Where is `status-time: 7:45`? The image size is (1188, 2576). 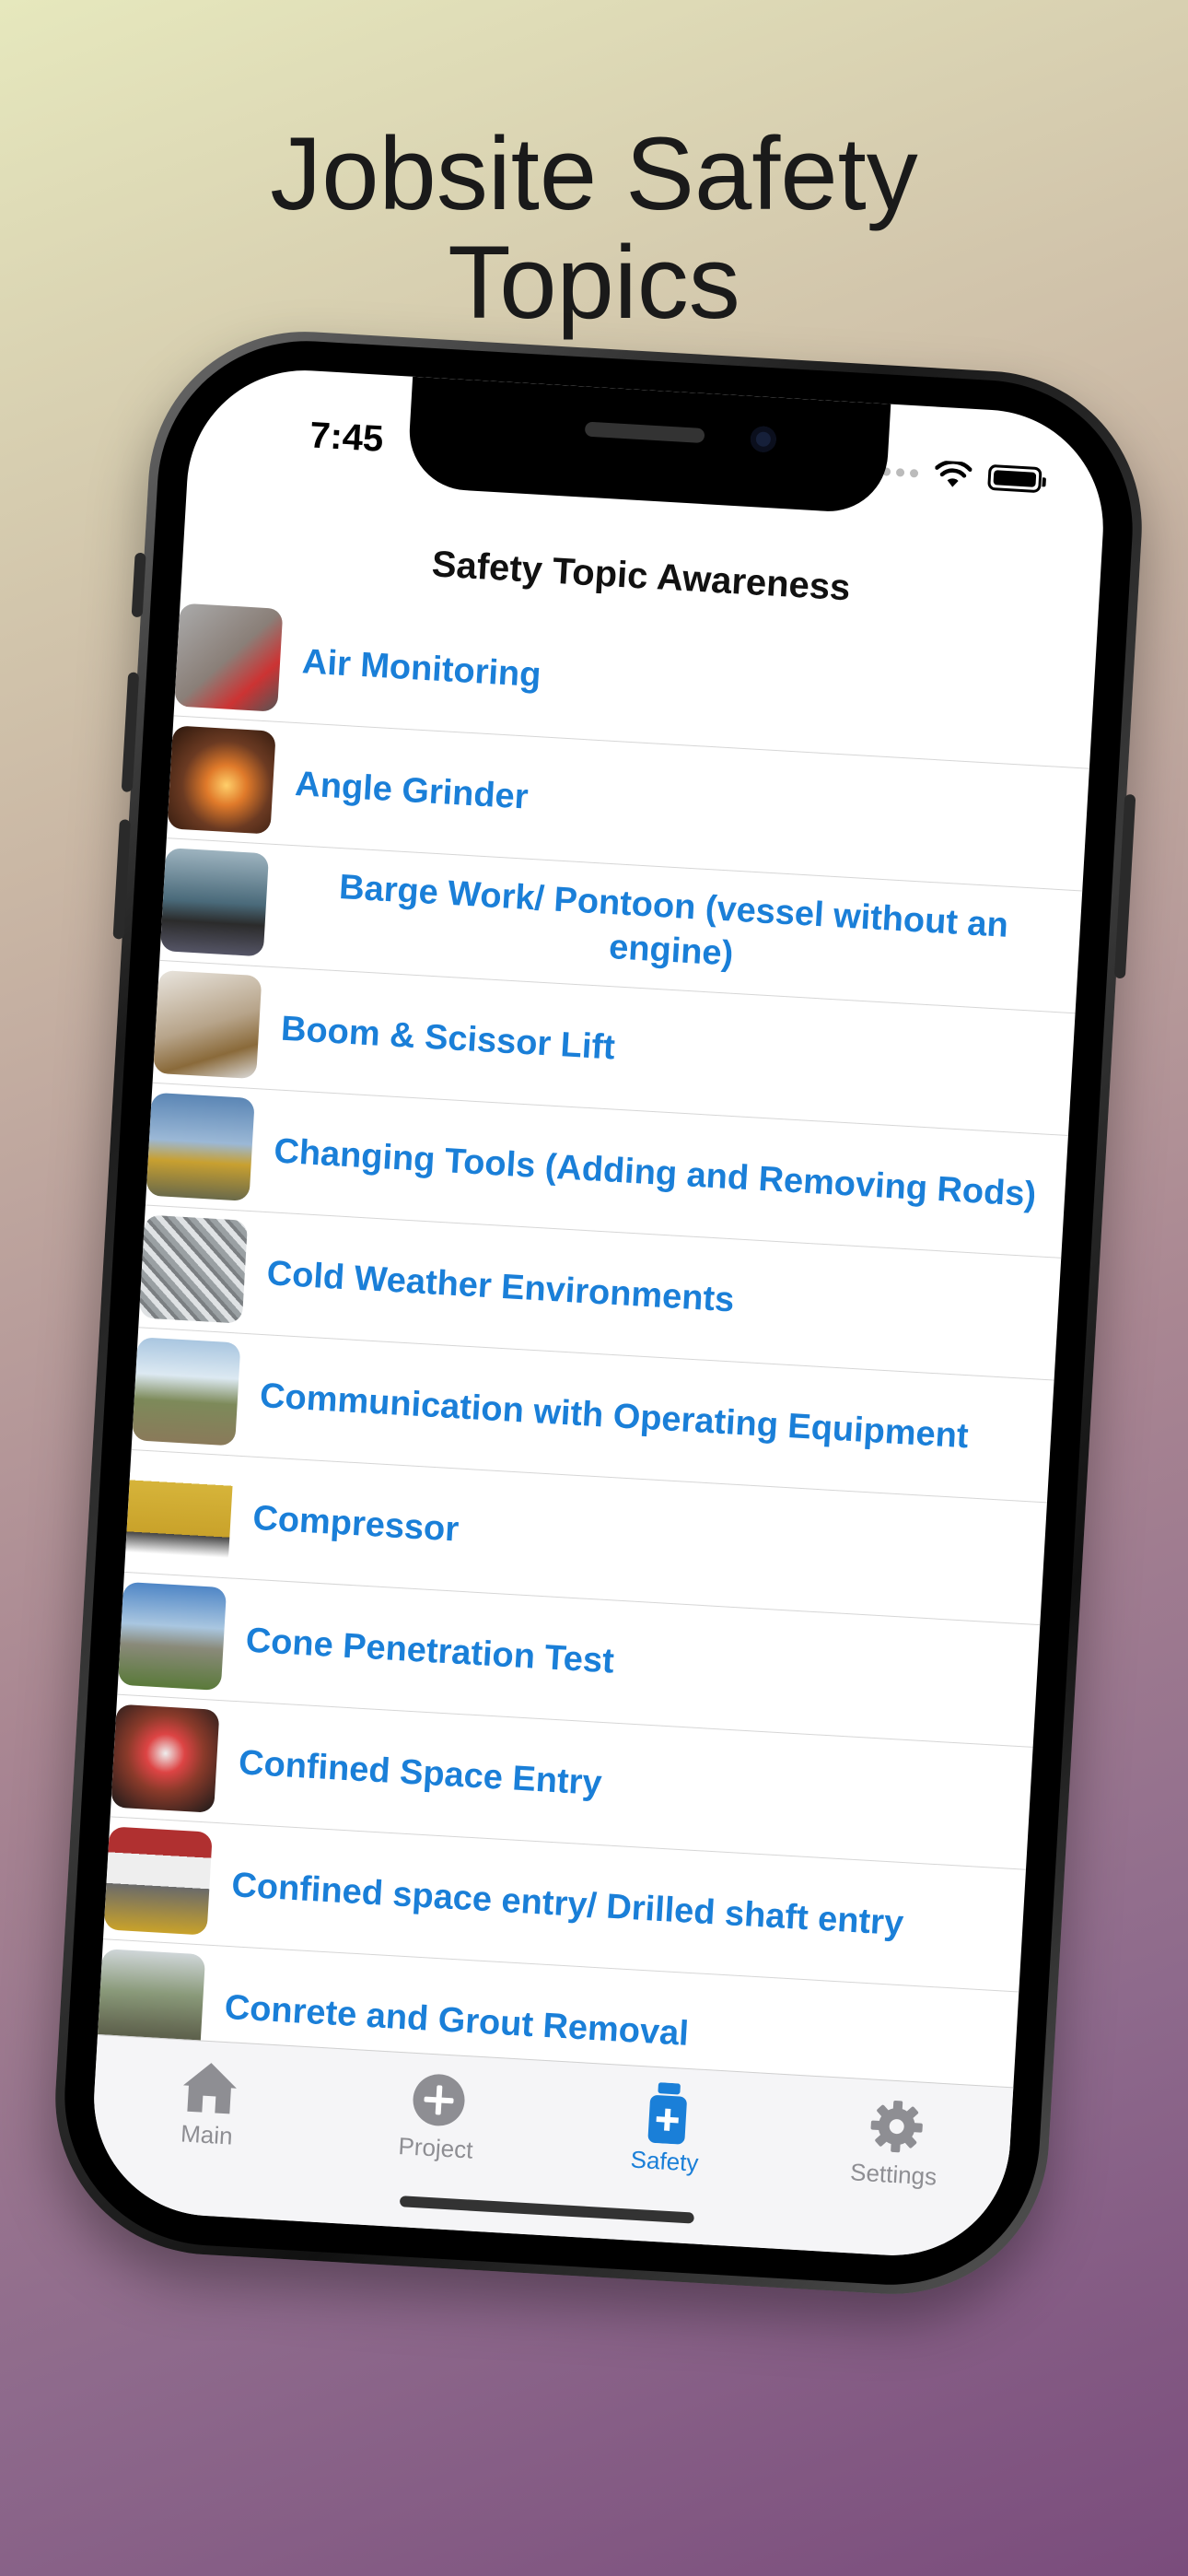 status-time: 7:45 is located at coordinates (347, 437).